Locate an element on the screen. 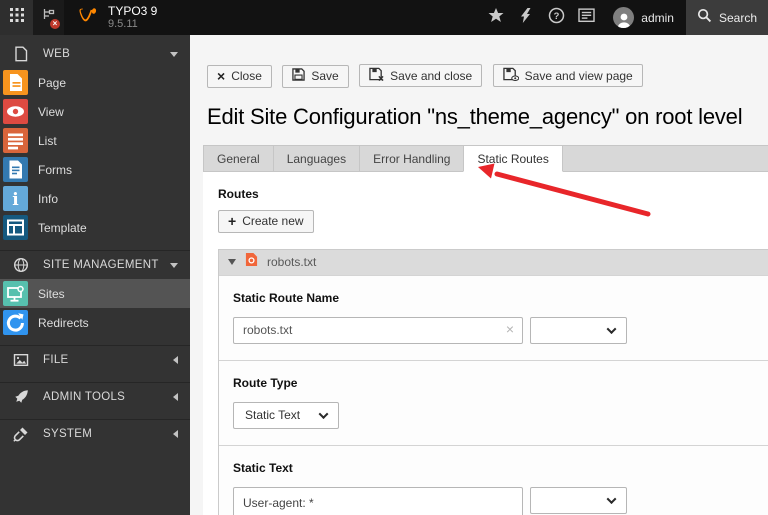  field-static-route-name: Static Route Name × is located at coordinates (493, 317).